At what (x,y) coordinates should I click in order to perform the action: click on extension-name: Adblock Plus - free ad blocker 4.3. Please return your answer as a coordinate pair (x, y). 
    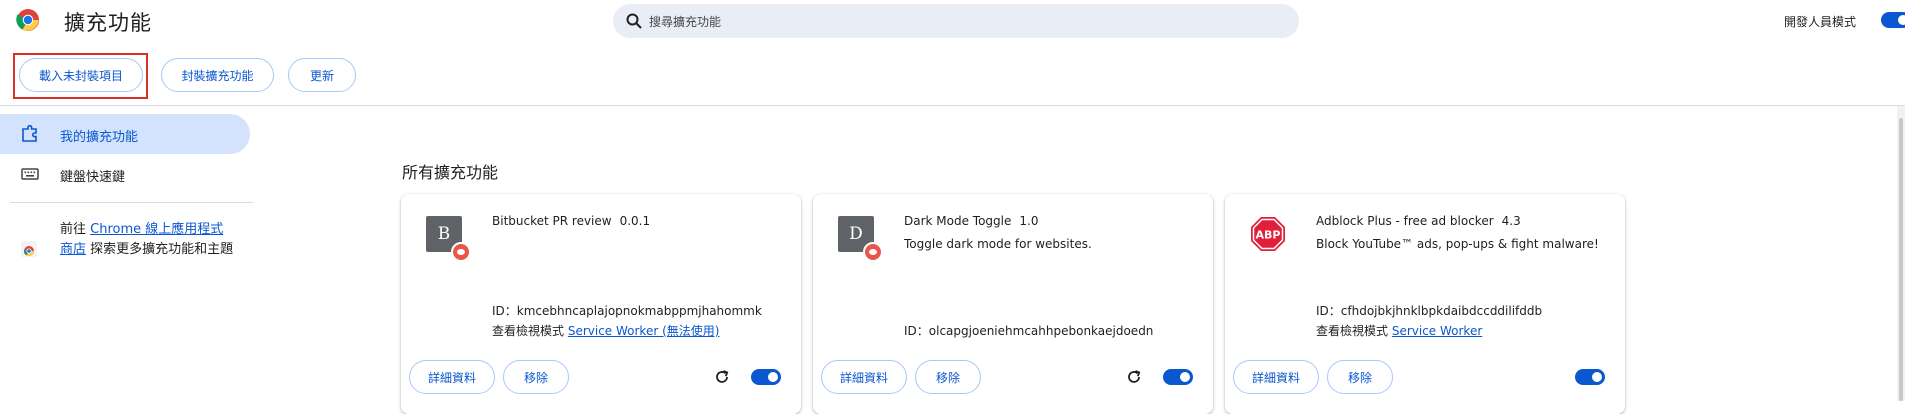
    Looking at the image, I should click on (1418, 221).